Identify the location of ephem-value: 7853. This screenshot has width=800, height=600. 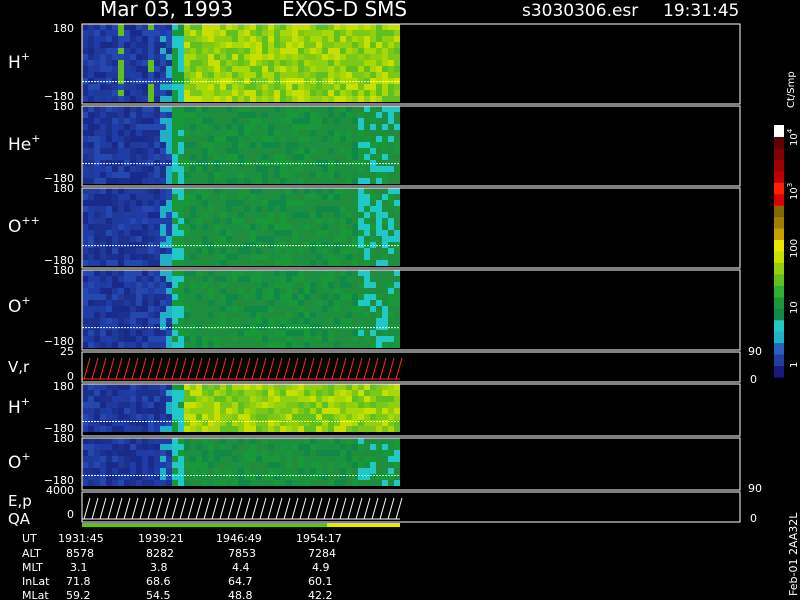
(242, 553).